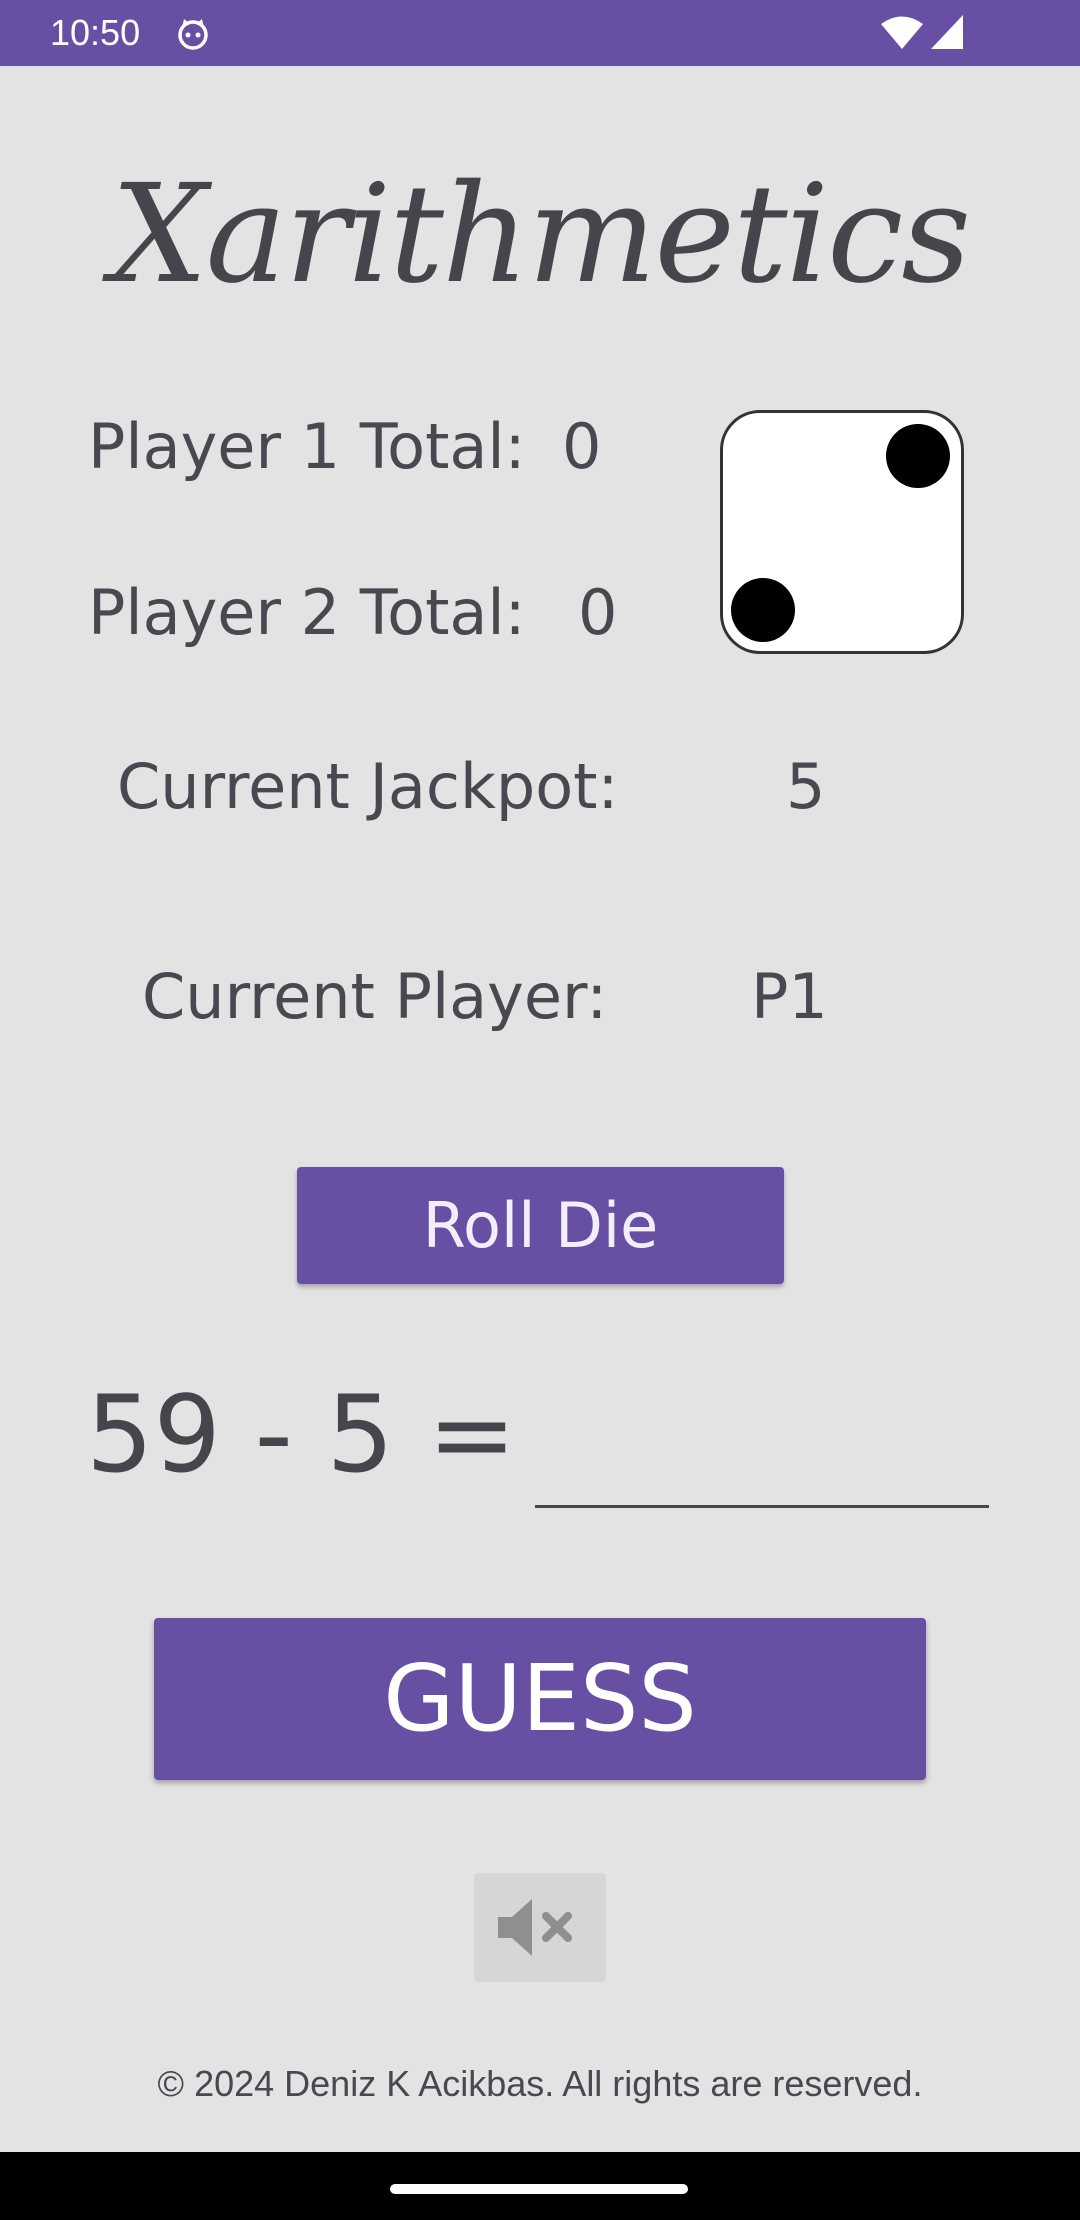 Image resolution: width=1080 pixels, height=2220 pixels. I want to click on player2-total-value: 0, so click(598, 612).